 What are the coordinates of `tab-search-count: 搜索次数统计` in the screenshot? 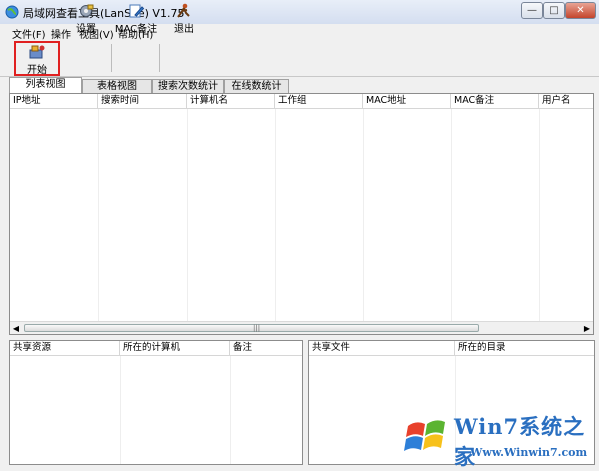 It's located at (188, 86).